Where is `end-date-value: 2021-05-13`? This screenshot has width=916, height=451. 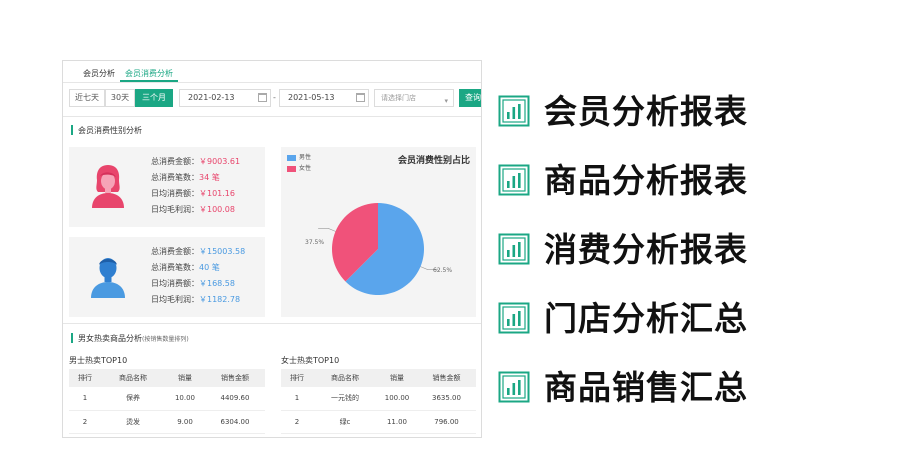 end-date-value: 2021-05-13 is located at coordinates (311, 97).